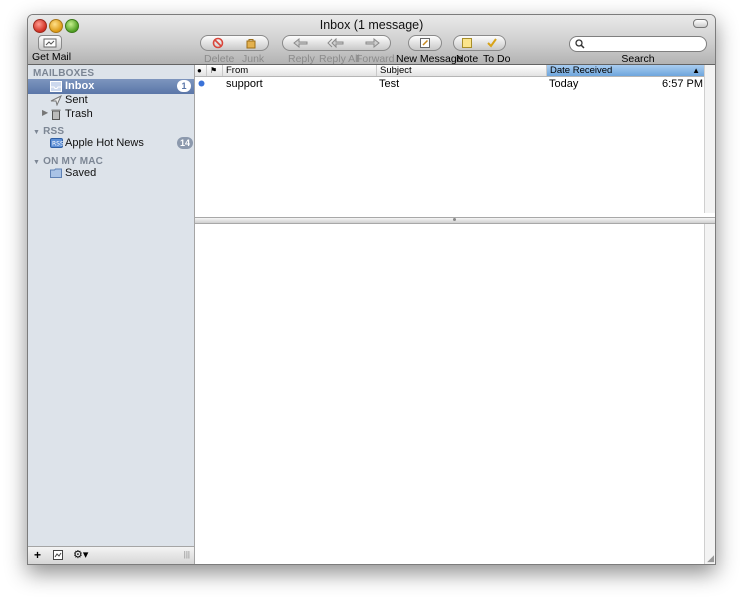  What do you see at coordinates (214, 70) in the screenshot?
I see `column-flag: ⚑` at bounding box center [214, 70].